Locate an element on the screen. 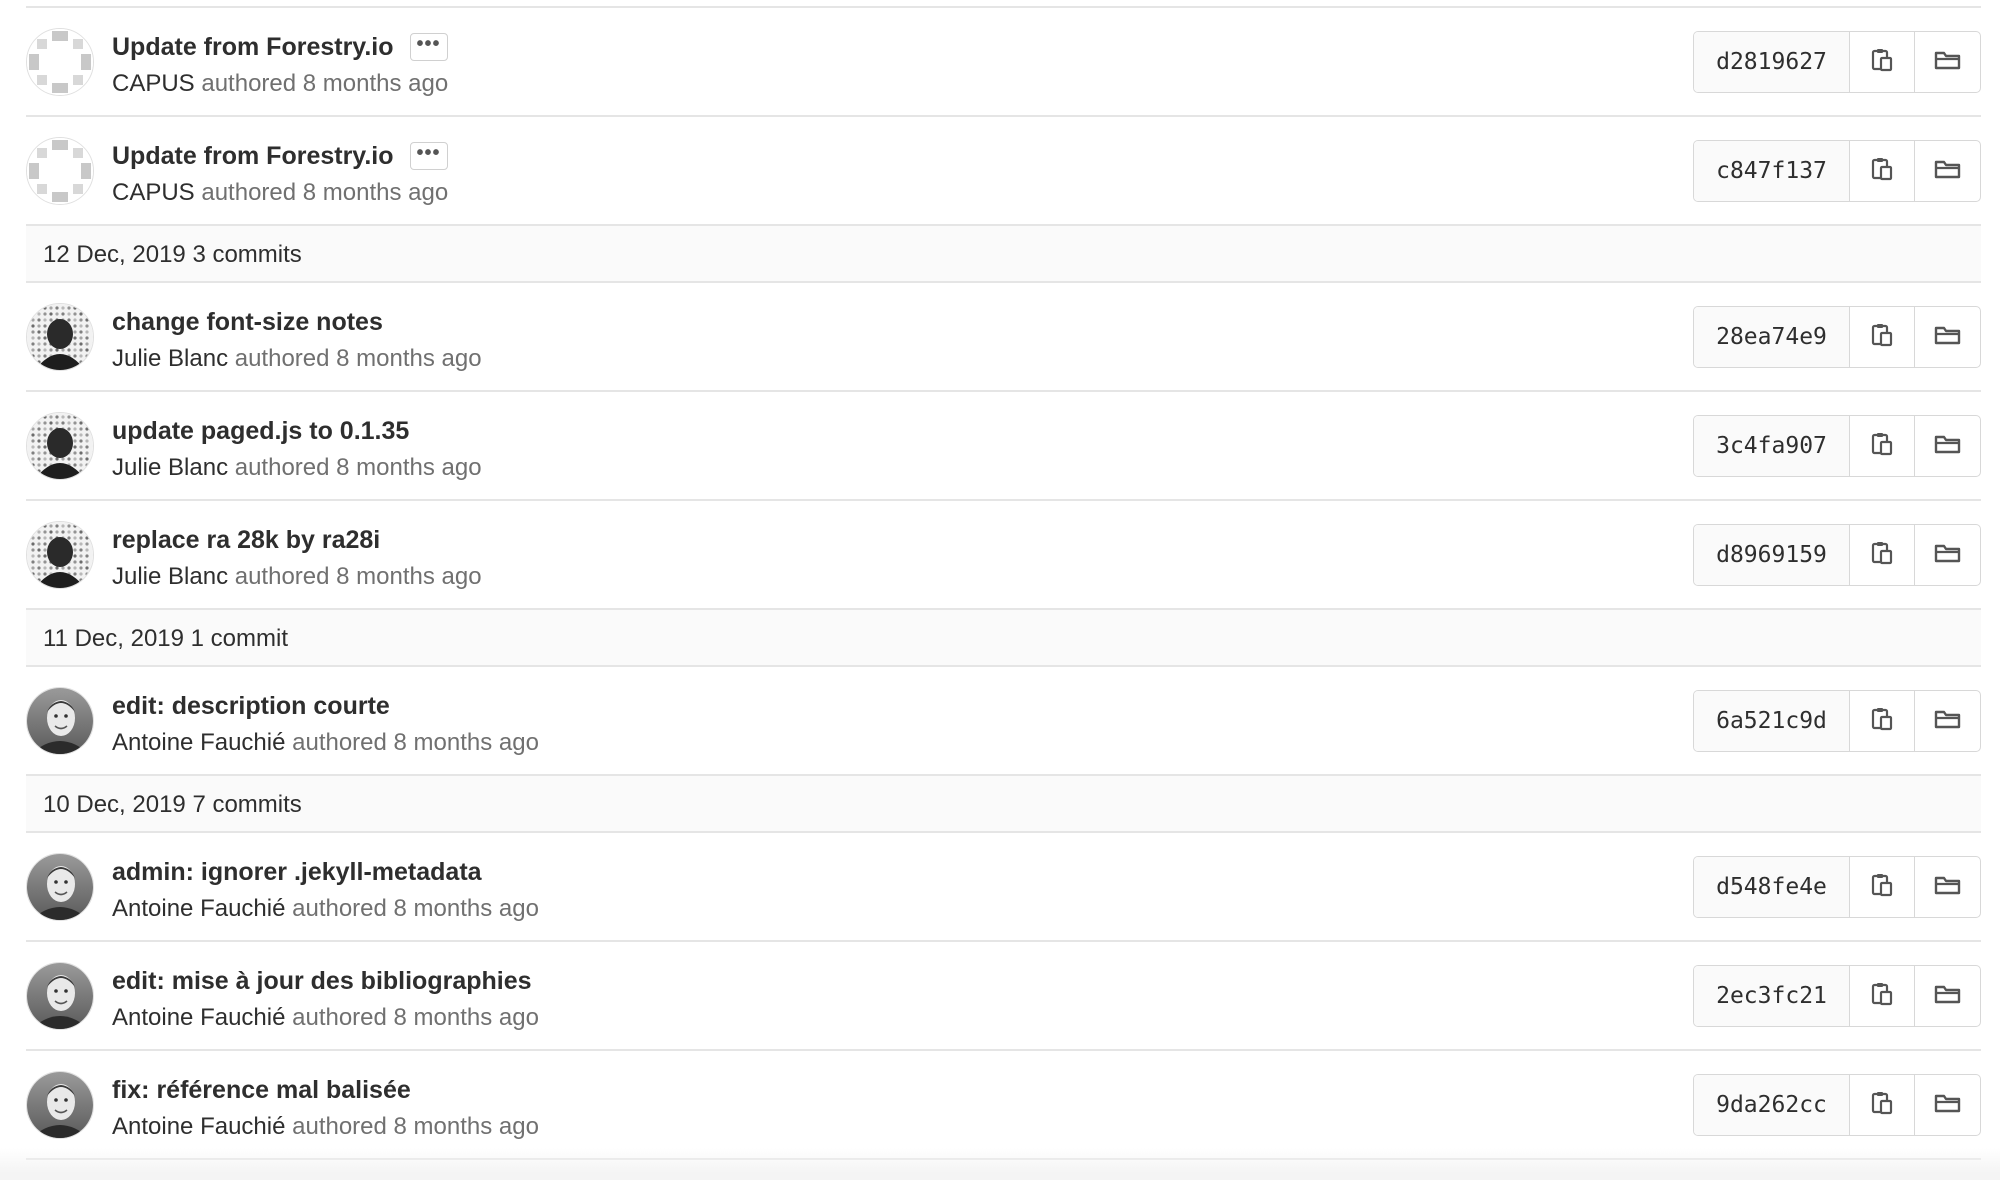  bottom-fade is located at coordinates (1000, 1164).